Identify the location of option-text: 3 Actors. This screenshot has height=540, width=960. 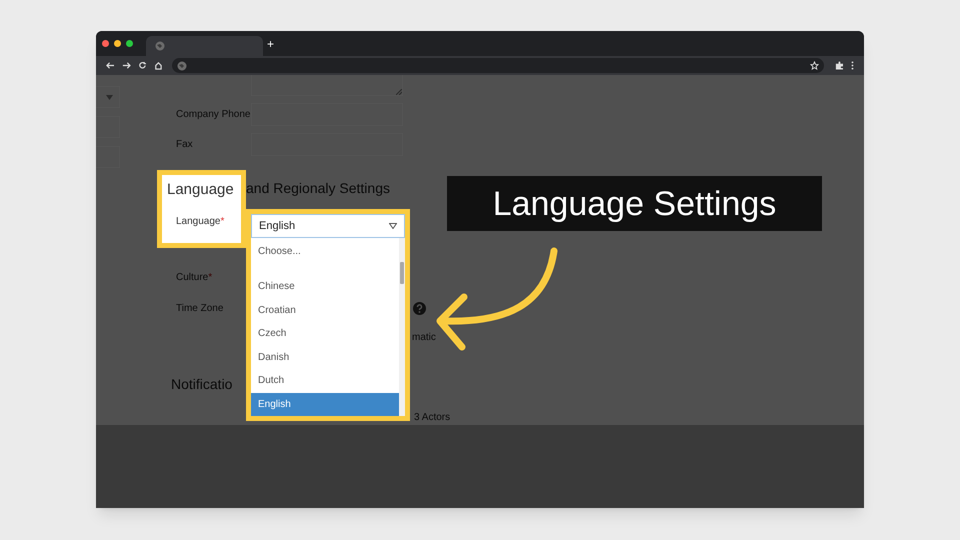
(432, 417).